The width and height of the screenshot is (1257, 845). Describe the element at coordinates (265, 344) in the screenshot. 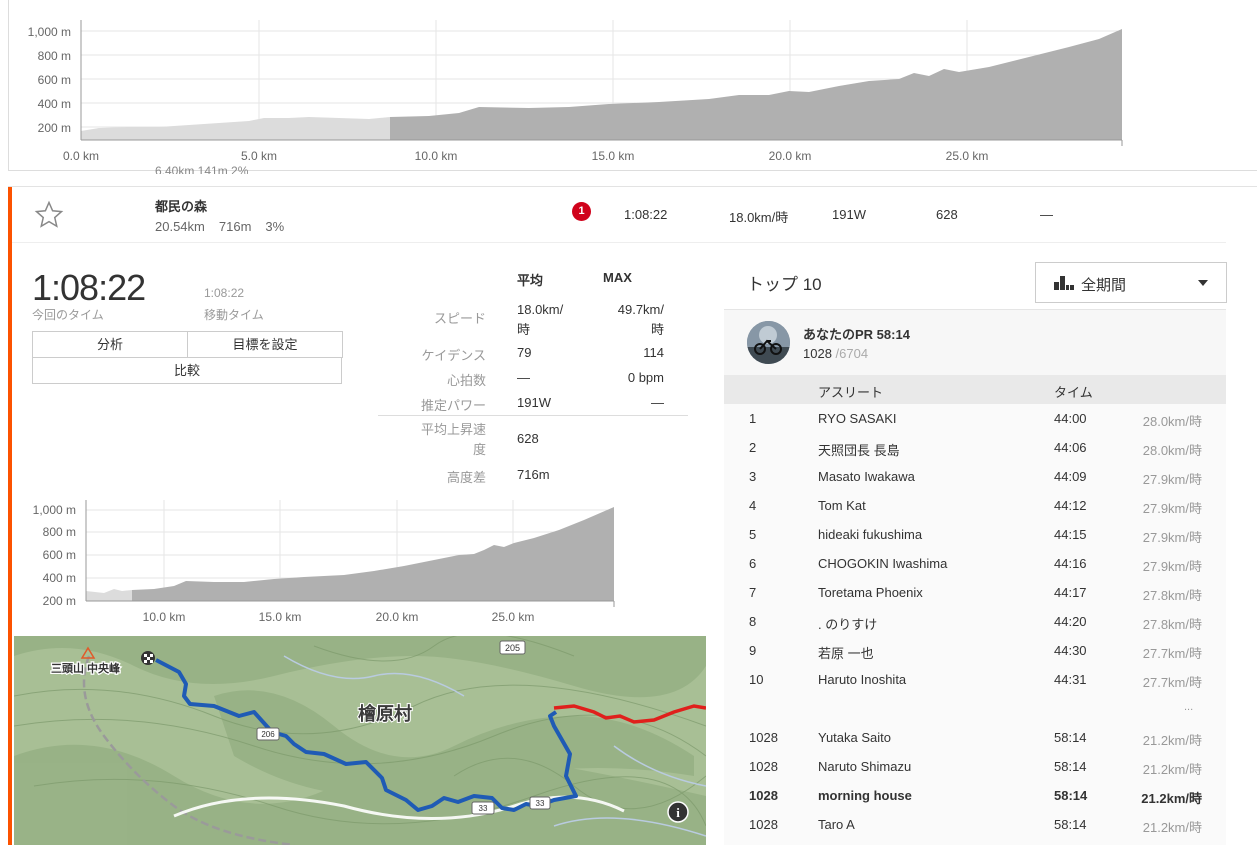

I see `set-goal-button: 目標を設定` at that location.